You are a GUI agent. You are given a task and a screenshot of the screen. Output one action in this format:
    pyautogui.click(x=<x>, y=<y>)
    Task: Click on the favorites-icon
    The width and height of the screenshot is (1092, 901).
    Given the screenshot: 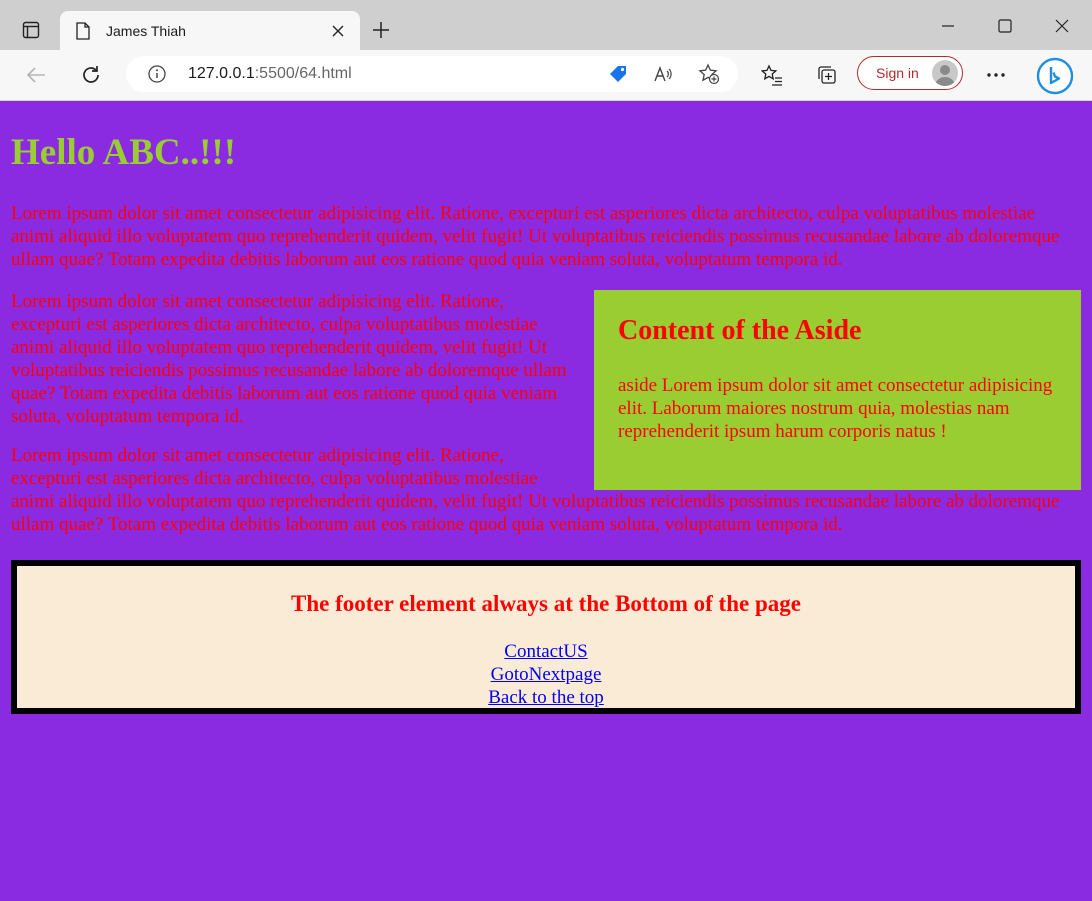 What is the action you would take?
    pyautogui.click(x=772, y=75)
    